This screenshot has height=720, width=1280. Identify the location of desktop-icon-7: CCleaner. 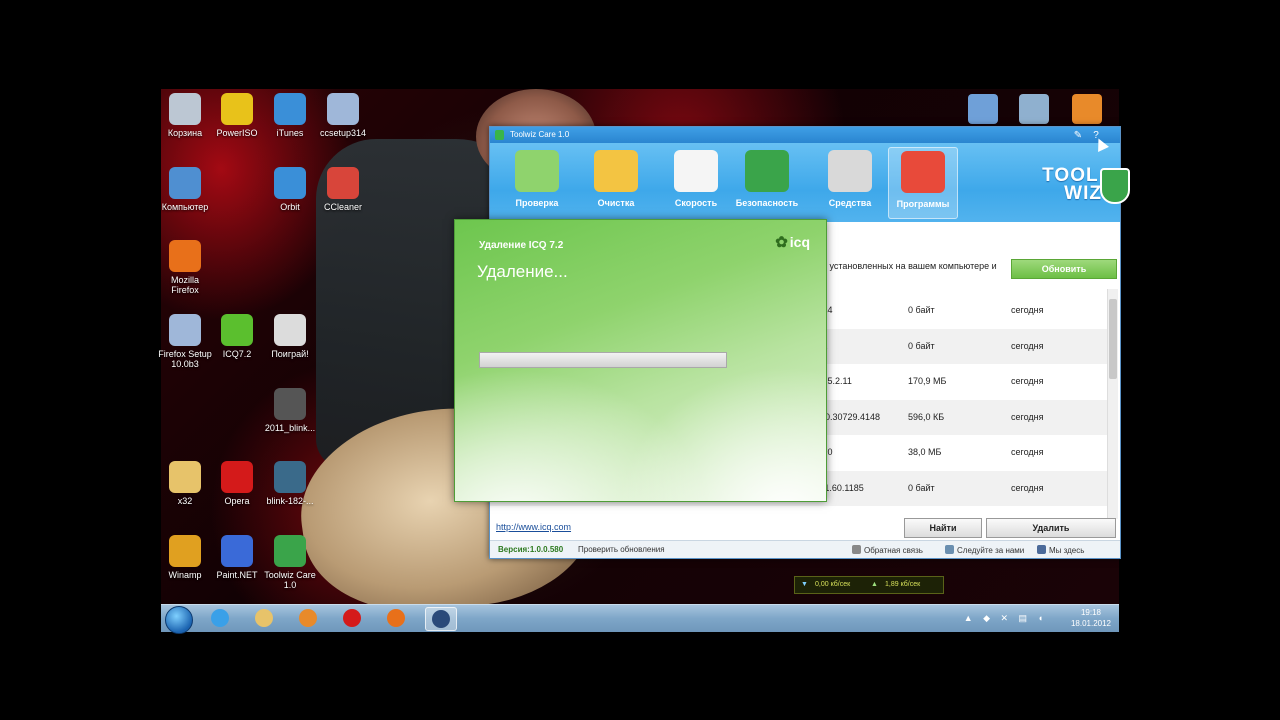
(343, 189).